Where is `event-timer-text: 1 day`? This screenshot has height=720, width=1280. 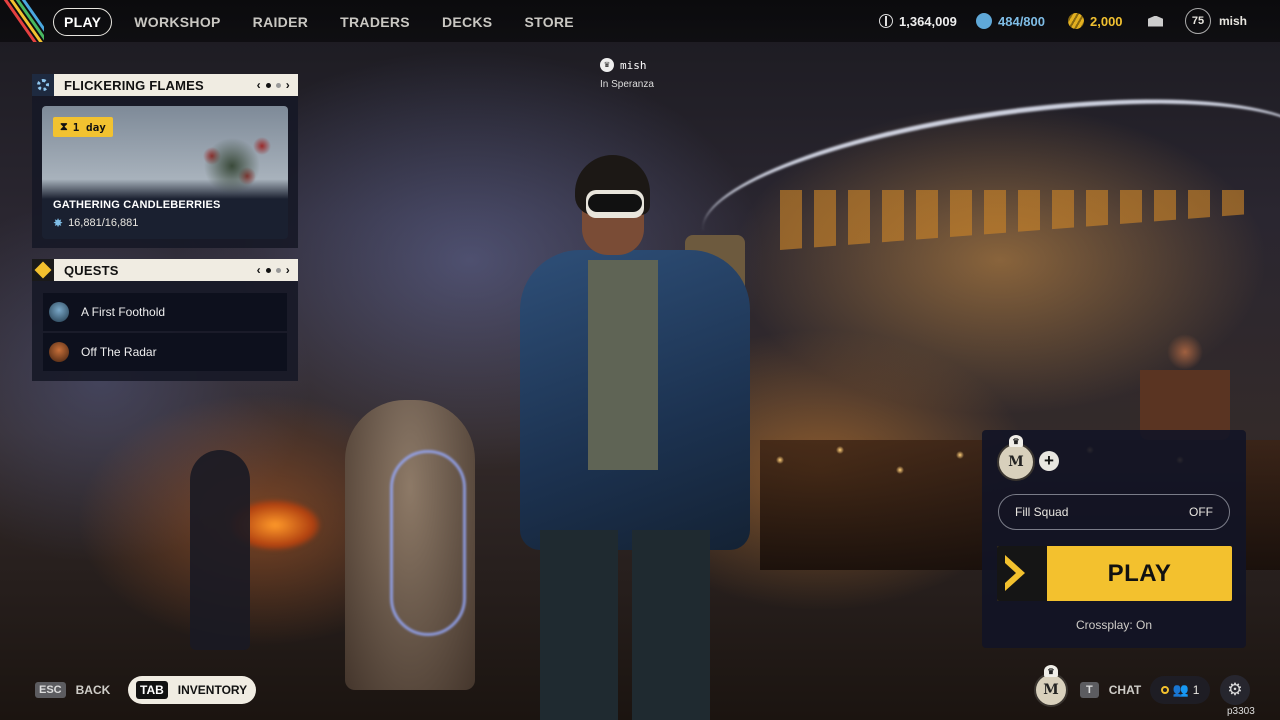
event-timer-text: 1 day is located at coordinates (89, 127).